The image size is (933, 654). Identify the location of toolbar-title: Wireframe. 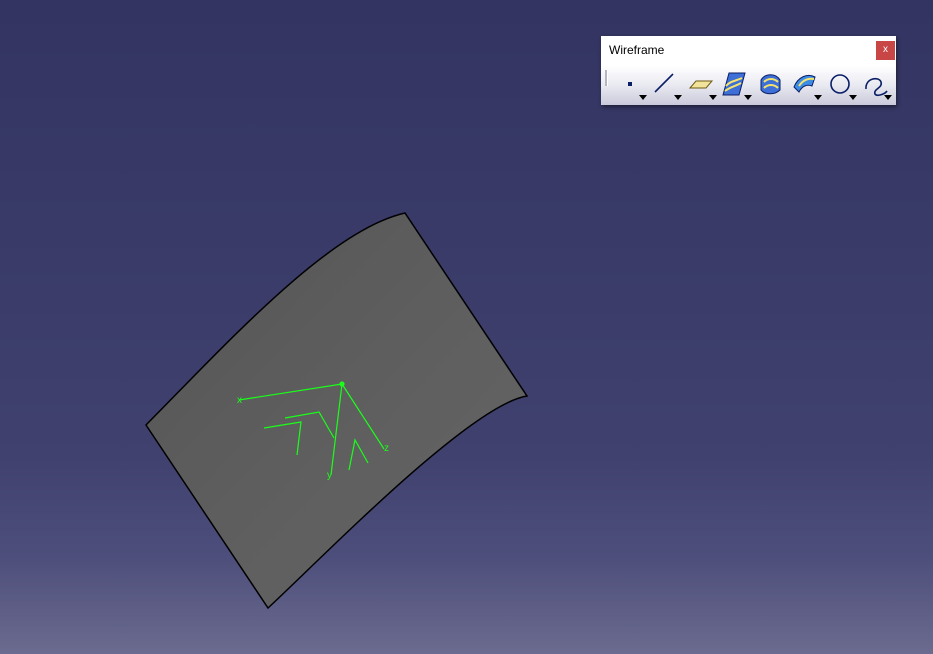
(636, 50).